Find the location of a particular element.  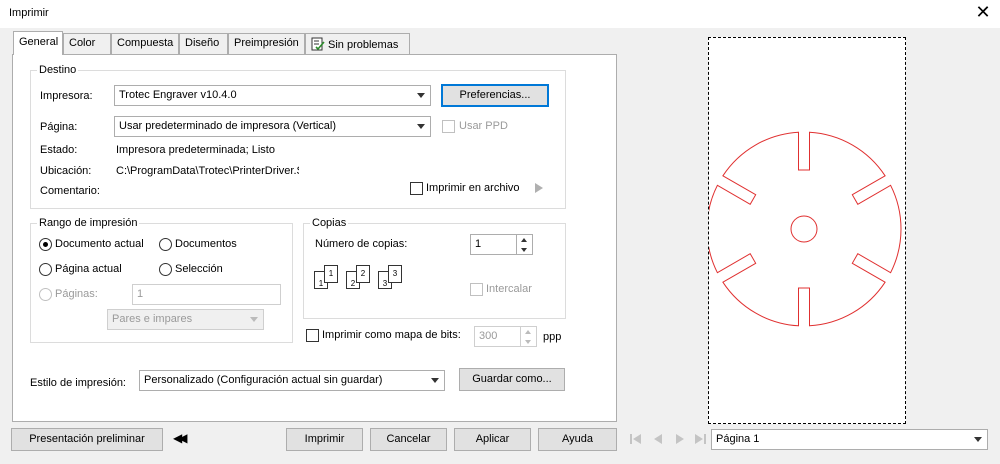

imprimir-archivo-label: Imprimir en archivo is located at coordinates (473, 188).